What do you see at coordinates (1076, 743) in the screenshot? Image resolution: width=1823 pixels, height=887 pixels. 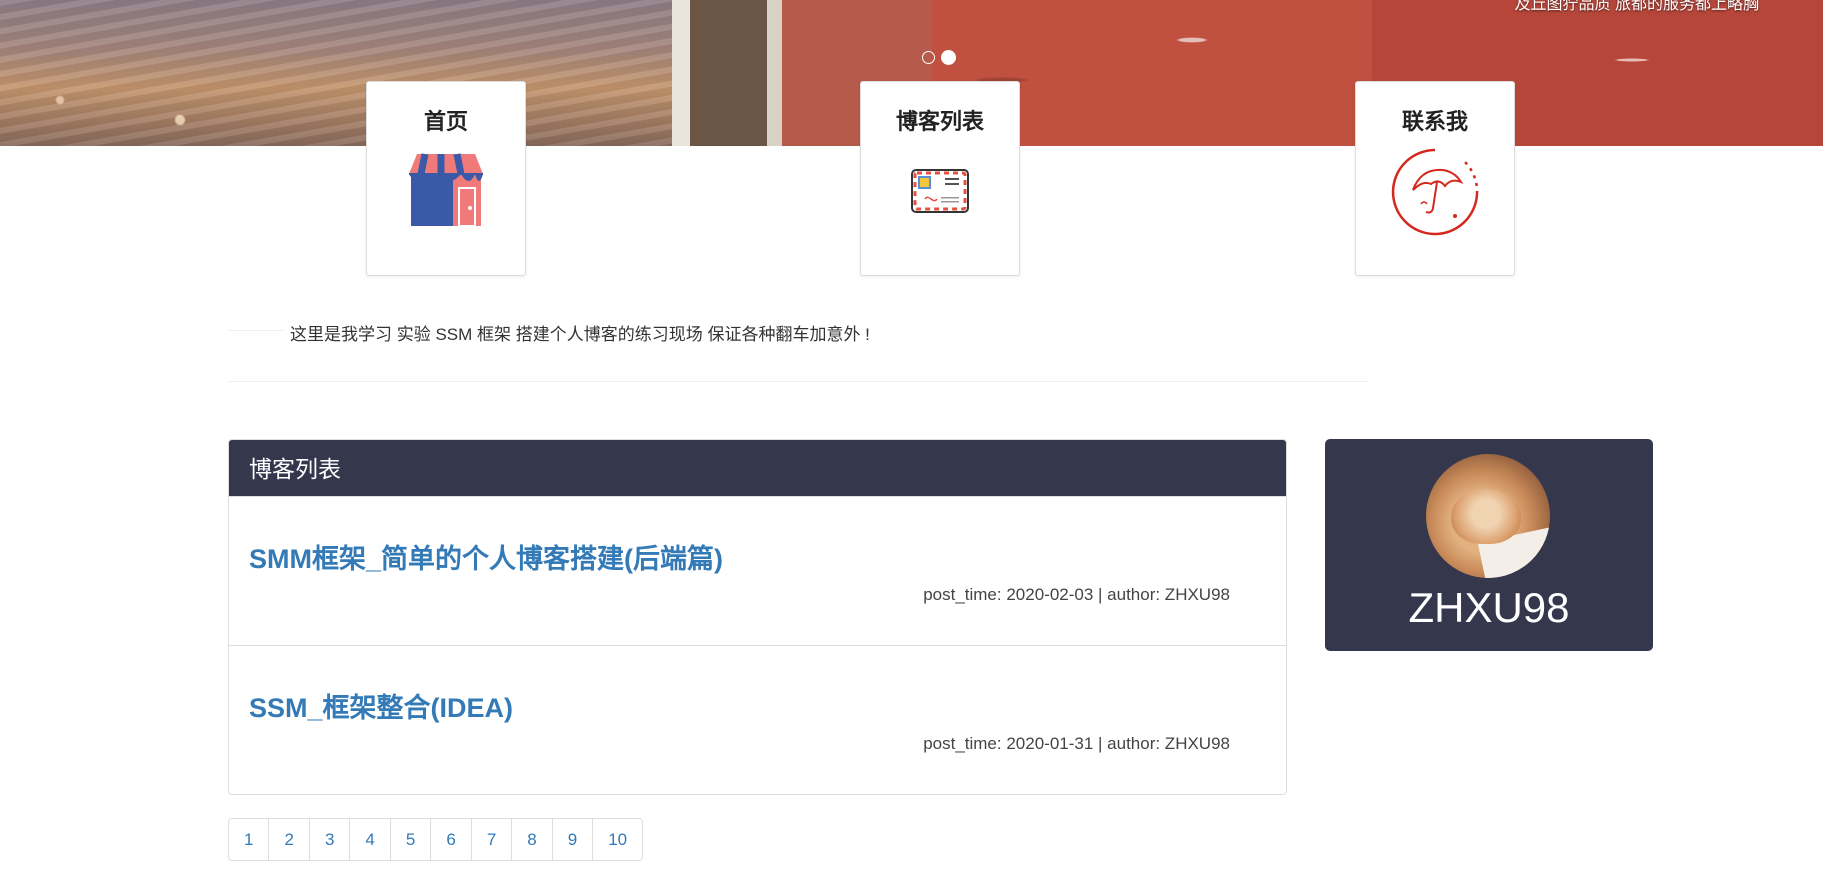 I see `blog-post-meta: post_time: 2020-01-31 | author: ZHXU98` at bounding box center [1076, 743].